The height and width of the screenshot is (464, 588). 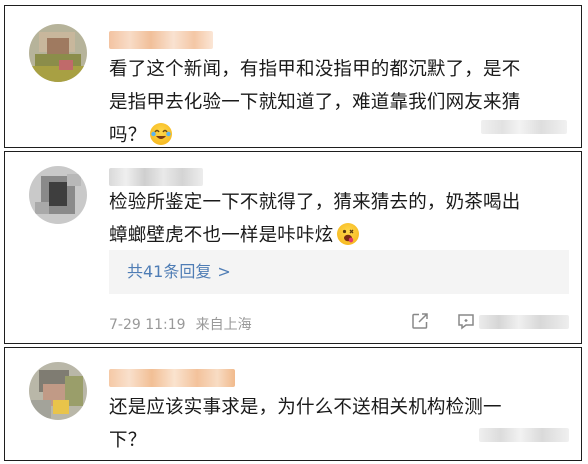 I want to click on timestamp: 7-29 11:19 来自上海, so click(x=180, y=325).